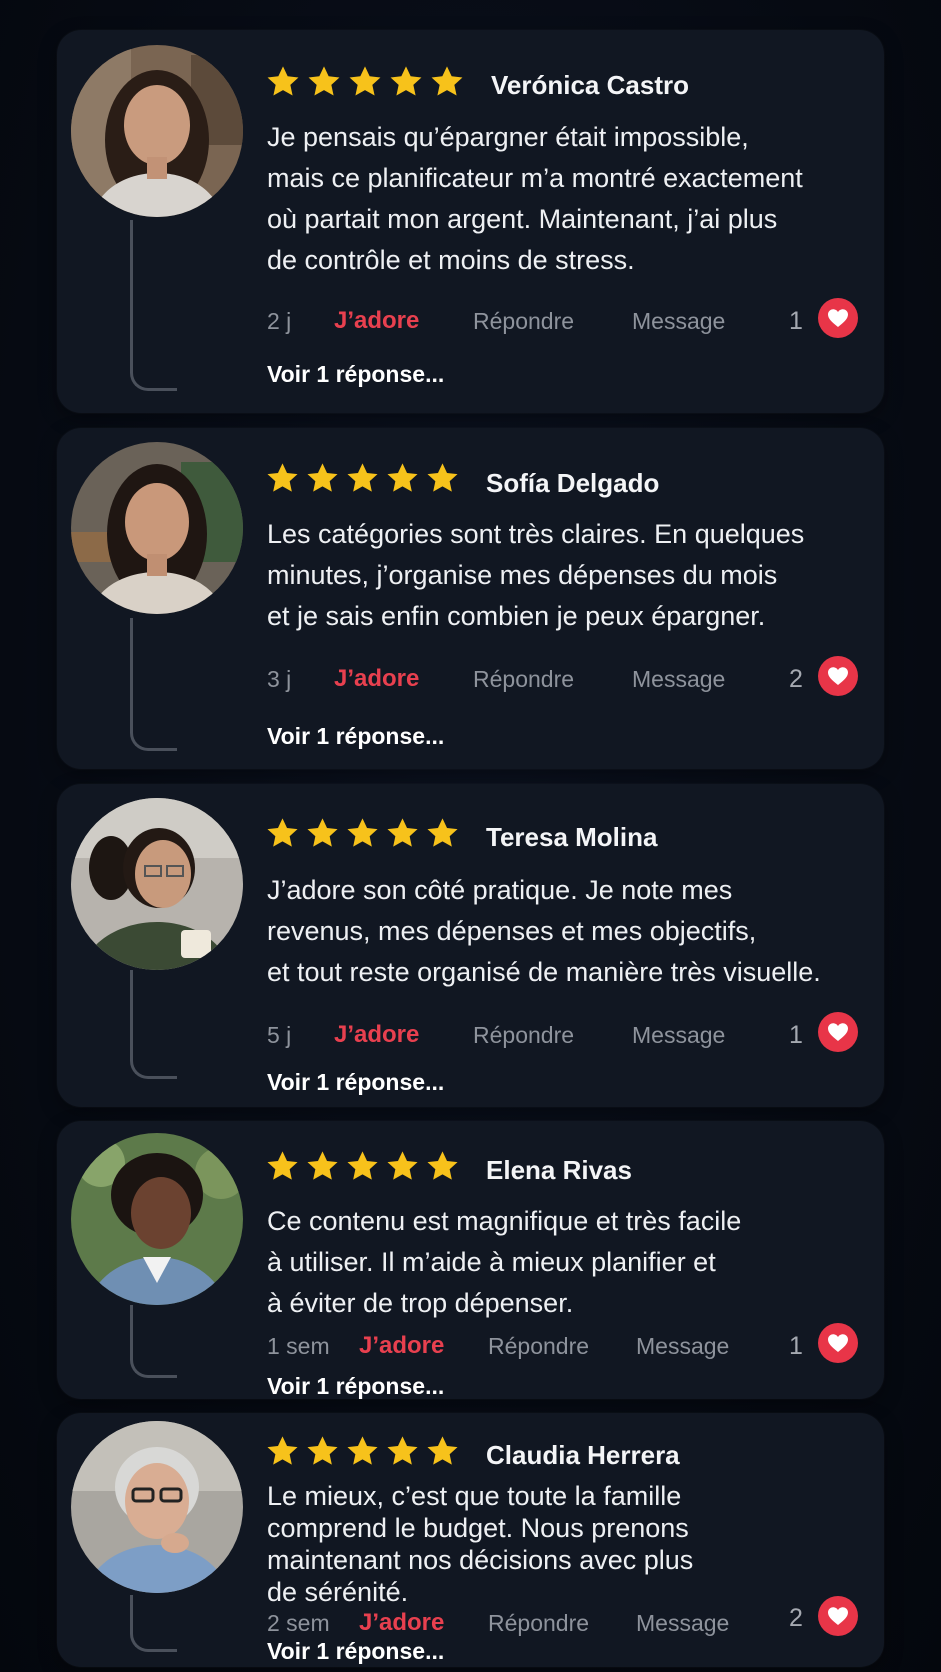  What do you see at coordinates (279, 679) in the screenshot?
I see `timestamp: 3 j` at bounding box center [279, 679].